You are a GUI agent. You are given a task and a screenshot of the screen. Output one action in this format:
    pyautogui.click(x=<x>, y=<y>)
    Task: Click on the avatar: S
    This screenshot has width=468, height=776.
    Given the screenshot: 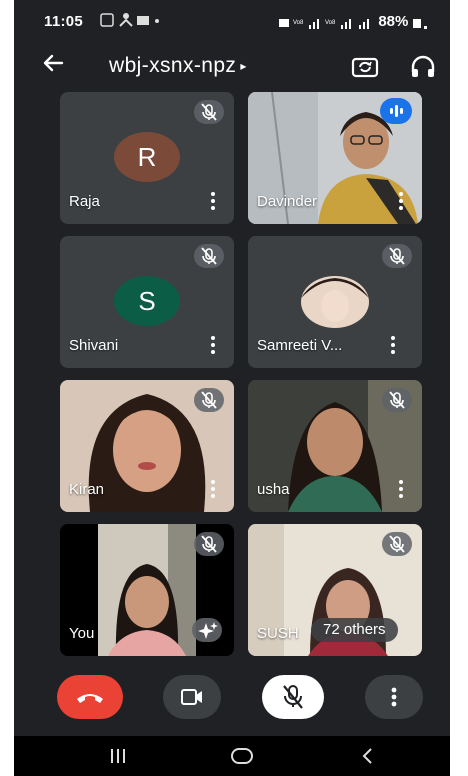 What is the action you would take?
    pyautogui.click(x=147, y=301)
    